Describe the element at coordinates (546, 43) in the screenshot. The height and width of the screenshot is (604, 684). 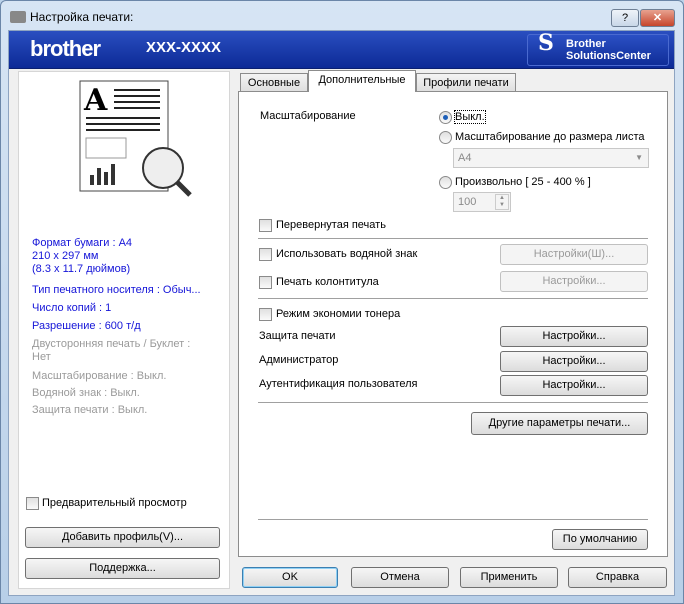
I see `solutions-s-icon: S` at that location.